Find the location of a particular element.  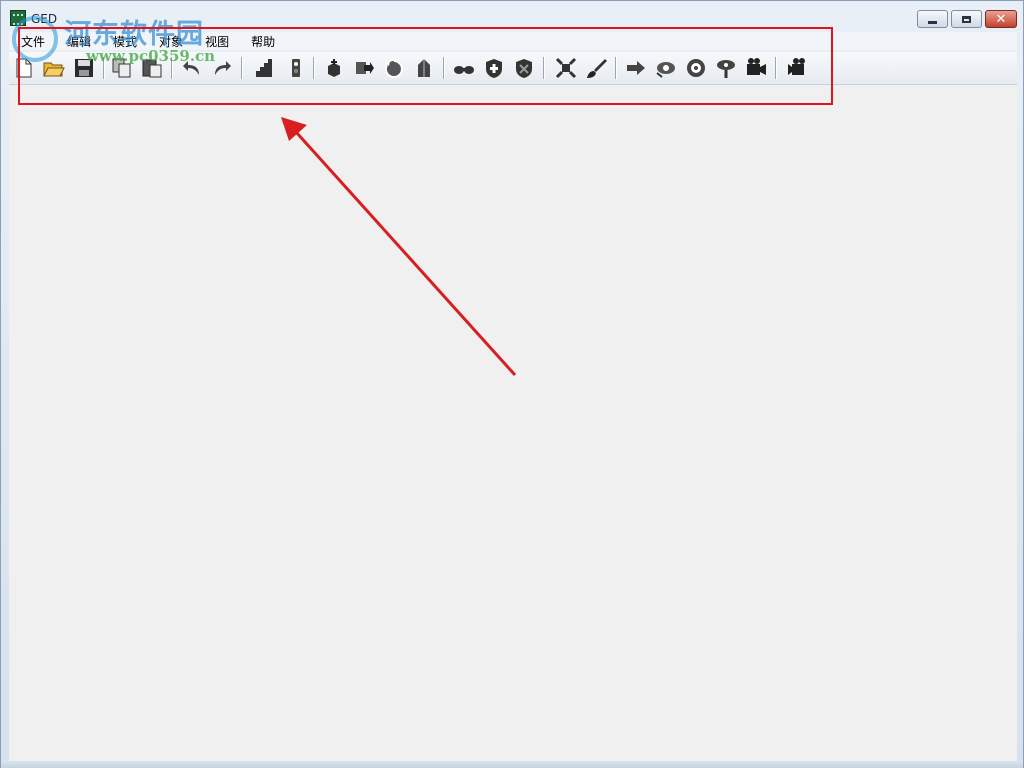

minimize-icon is located at coordinates (932, 22).